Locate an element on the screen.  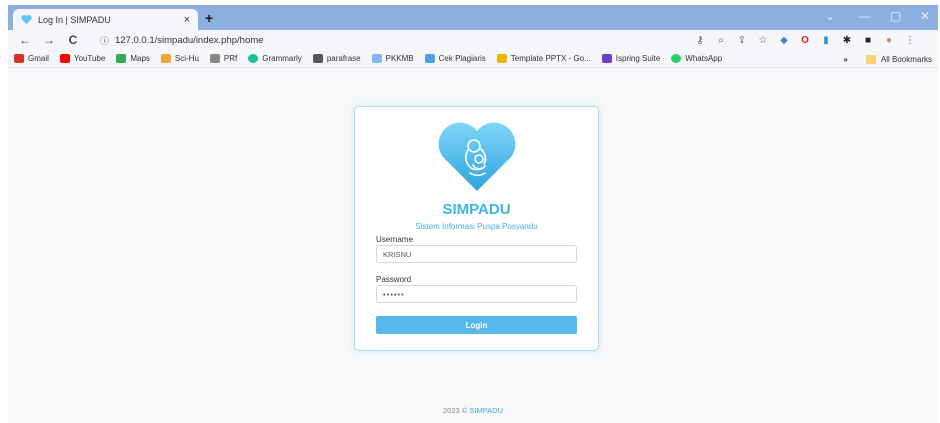
parafrase-icon is located at coordinates (317, 58).